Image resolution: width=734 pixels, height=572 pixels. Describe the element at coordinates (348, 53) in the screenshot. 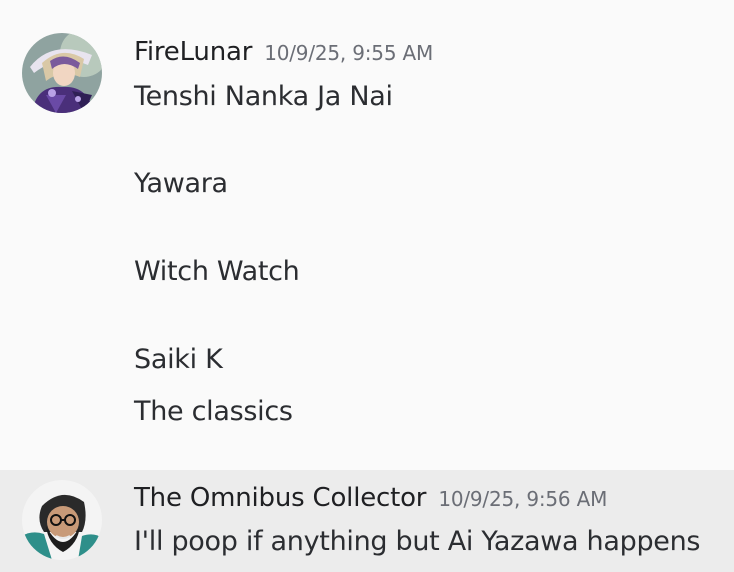

I see `timestamp: 10/9/25, 9:55 AM` at that location.